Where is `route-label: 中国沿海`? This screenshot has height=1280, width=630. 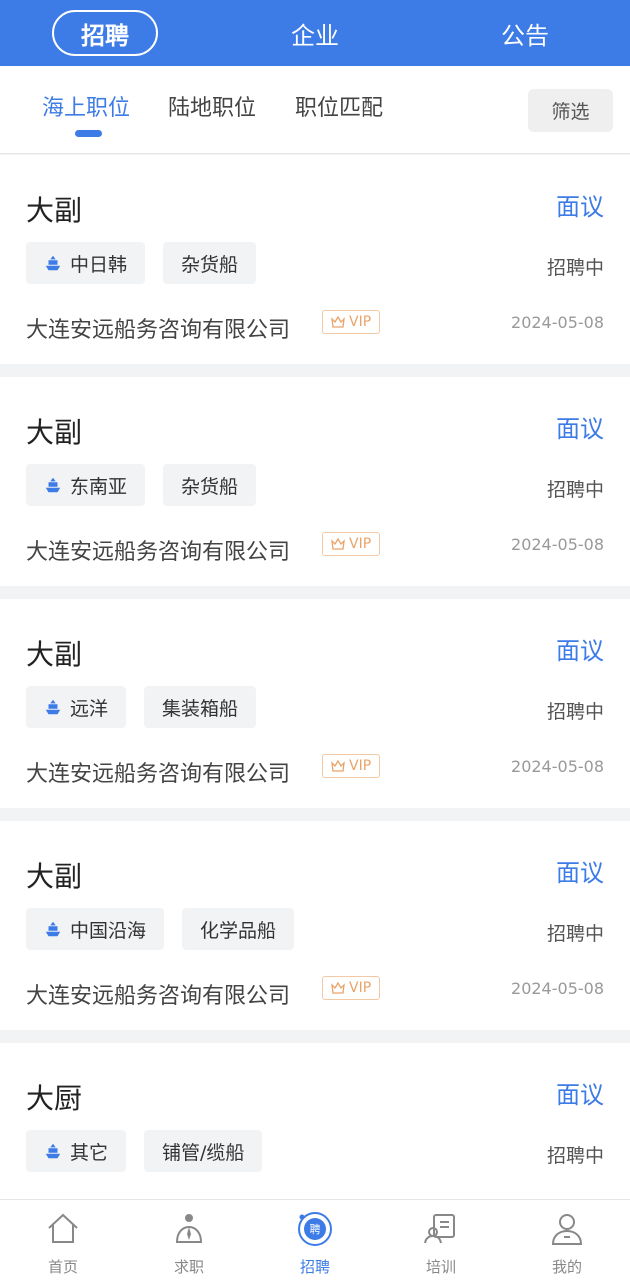 route-label: 中国沿海 is located at coordinates (108, 930).